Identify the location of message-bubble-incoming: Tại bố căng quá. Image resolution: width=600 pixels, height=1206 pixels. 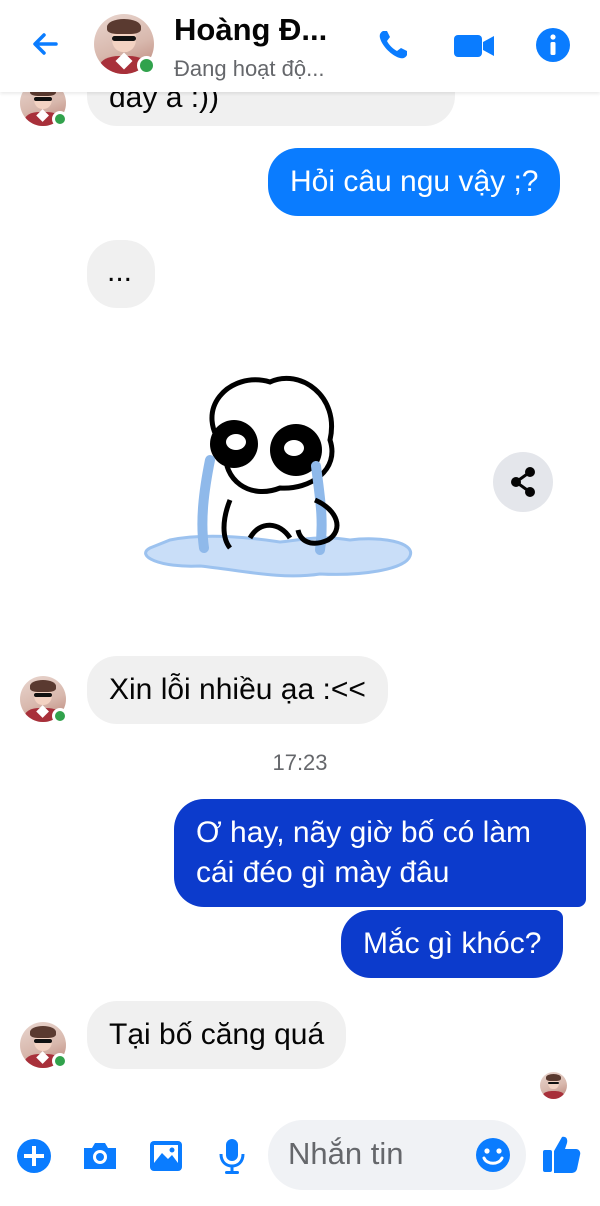
(217, 1035).